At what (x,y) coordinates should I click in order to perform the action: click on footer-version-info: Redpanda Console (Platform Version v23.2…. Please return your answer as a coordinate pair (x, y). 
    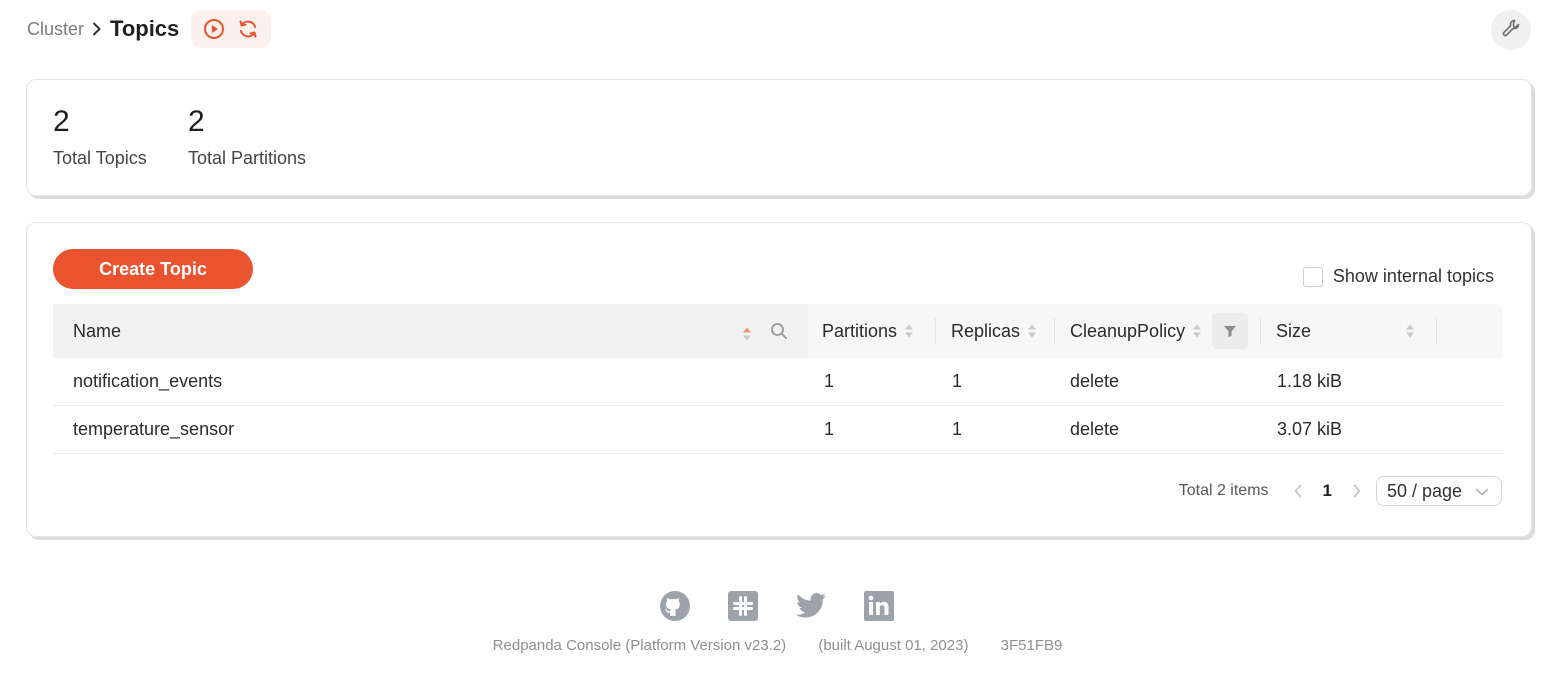
    Looking at the image, I should click on (777, 645).